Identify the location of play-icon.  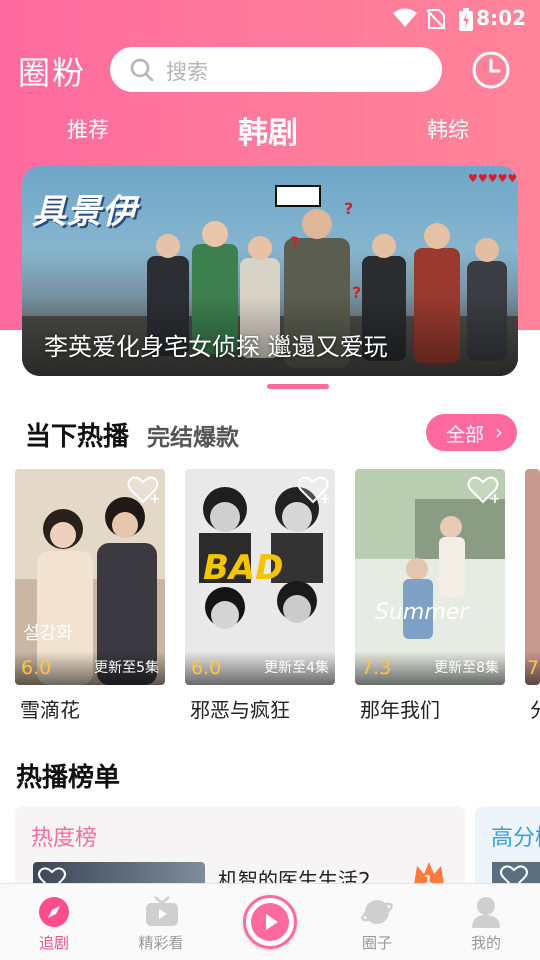
(272, 922).